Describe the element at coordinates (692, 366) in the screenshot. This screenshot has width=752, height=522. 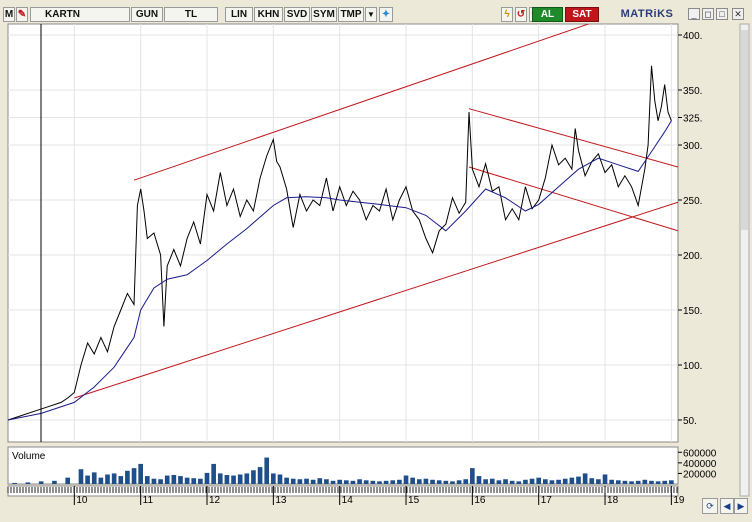
I see `price-tick-label: 100.` at that location.